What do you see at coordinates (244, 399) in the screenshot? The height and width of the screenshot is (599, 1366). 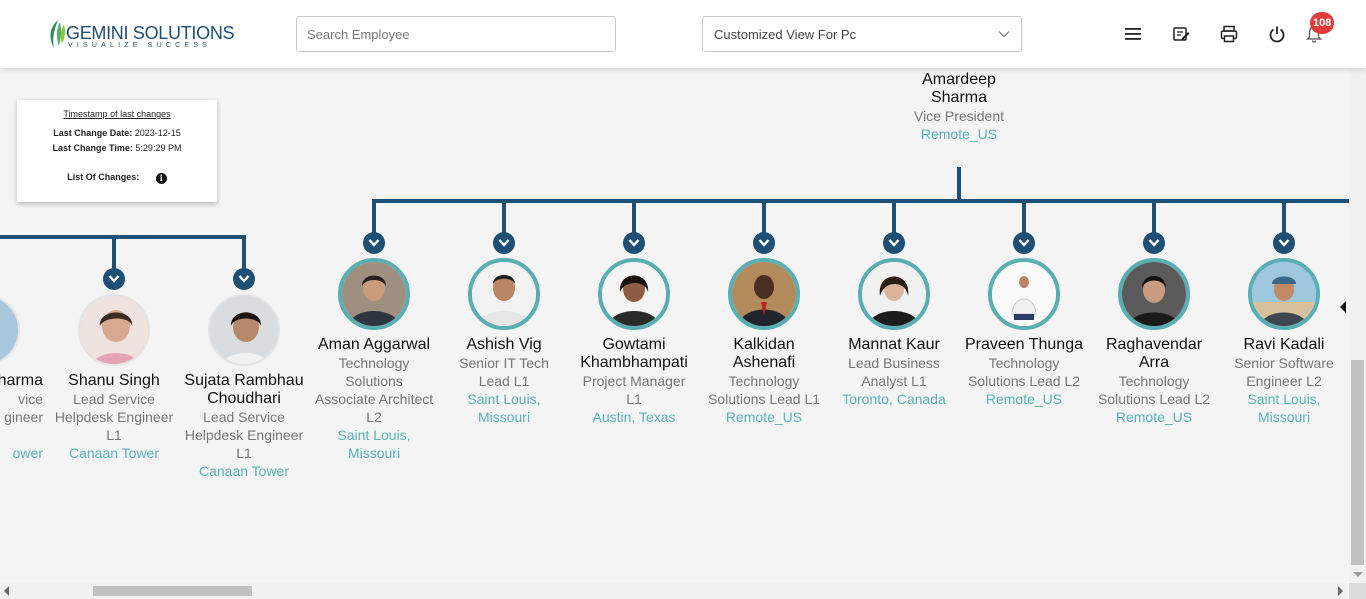 I see `employee-name-line2: Choudhari` at bounding box center [244, 399].